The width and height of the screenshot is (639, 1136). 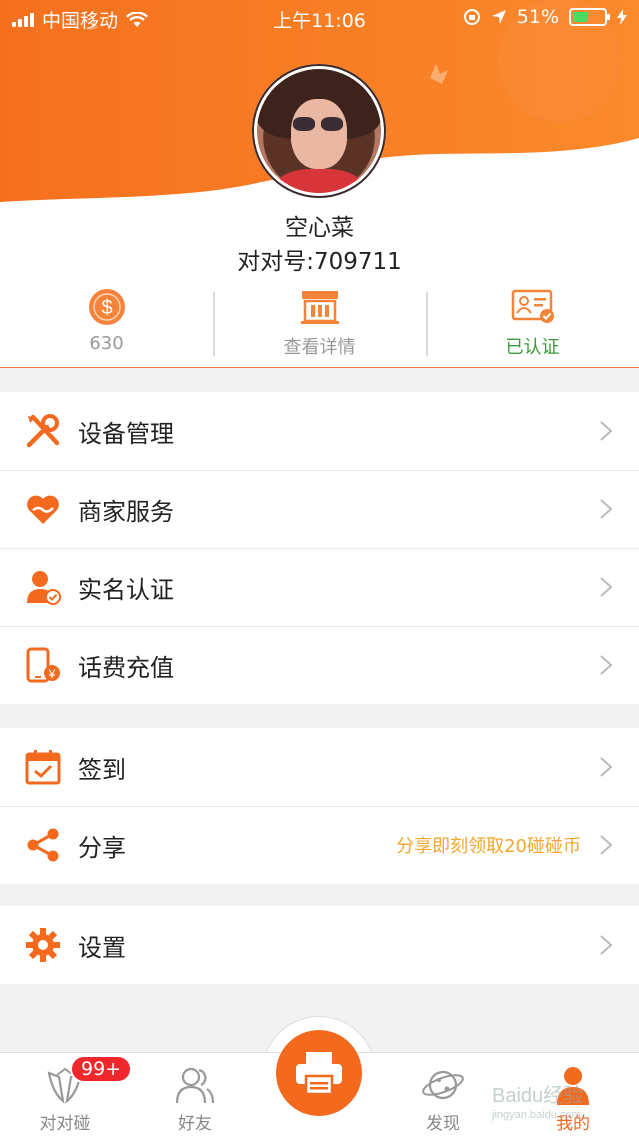 I want to click on coin-icon: $, so click(x=107, y=307).